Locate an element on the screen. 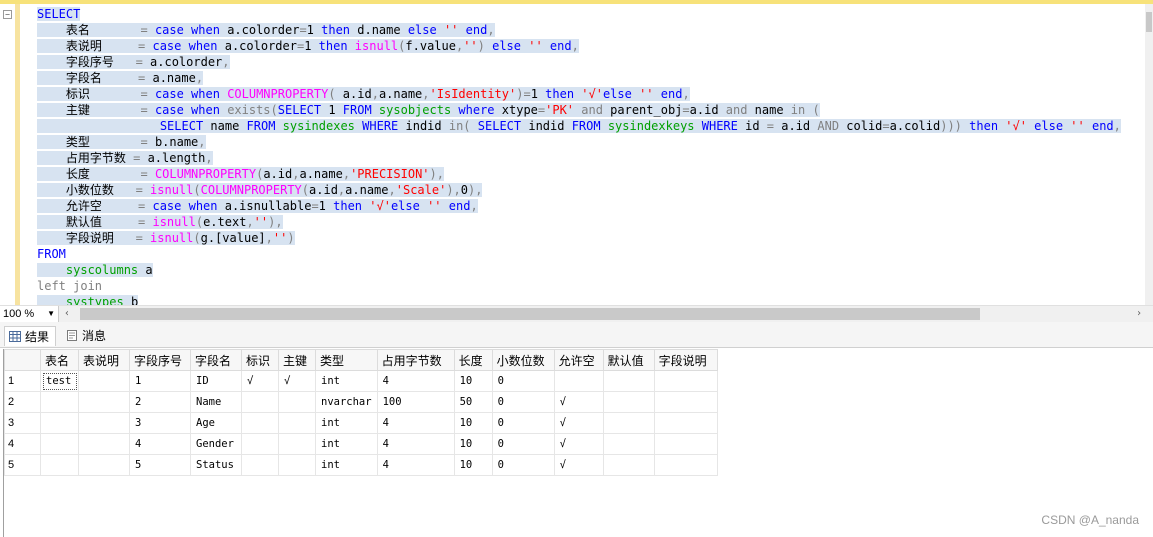  table-cell: nvarchar is located at coordinates (346, 402).